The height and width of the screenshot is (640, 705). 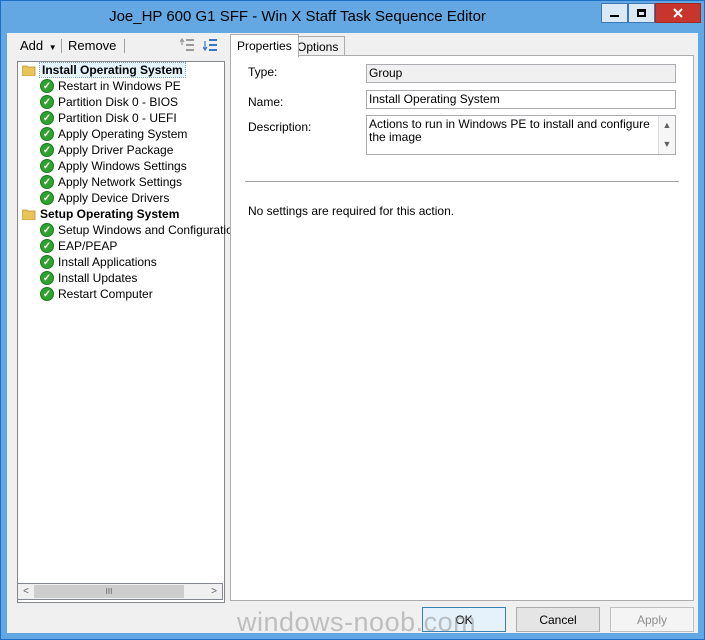 I want to click on chevron-right-icon: >, so click(x=214, y=591).